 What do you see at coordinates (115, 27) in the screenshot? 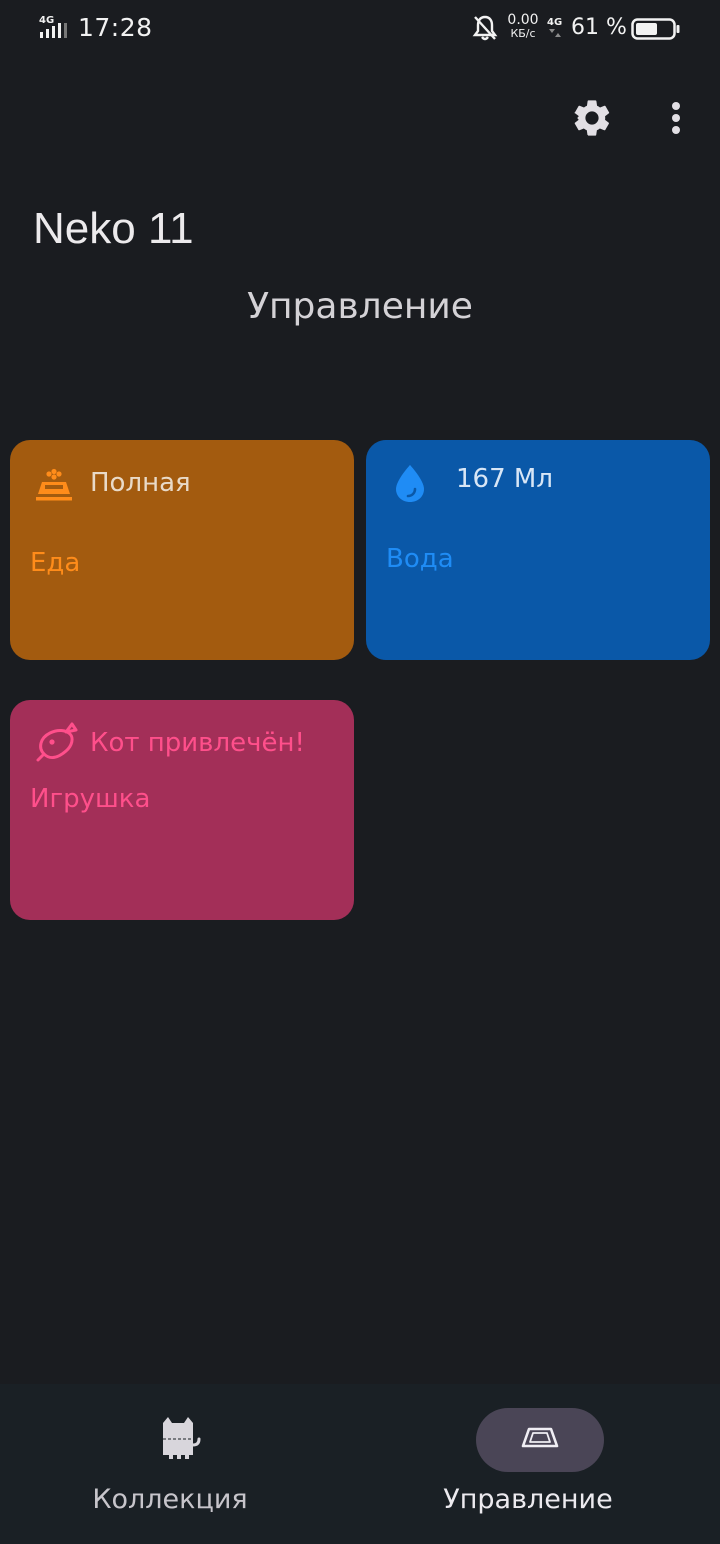
I see `status-time: 17:28` at bounding box center [115, 27].